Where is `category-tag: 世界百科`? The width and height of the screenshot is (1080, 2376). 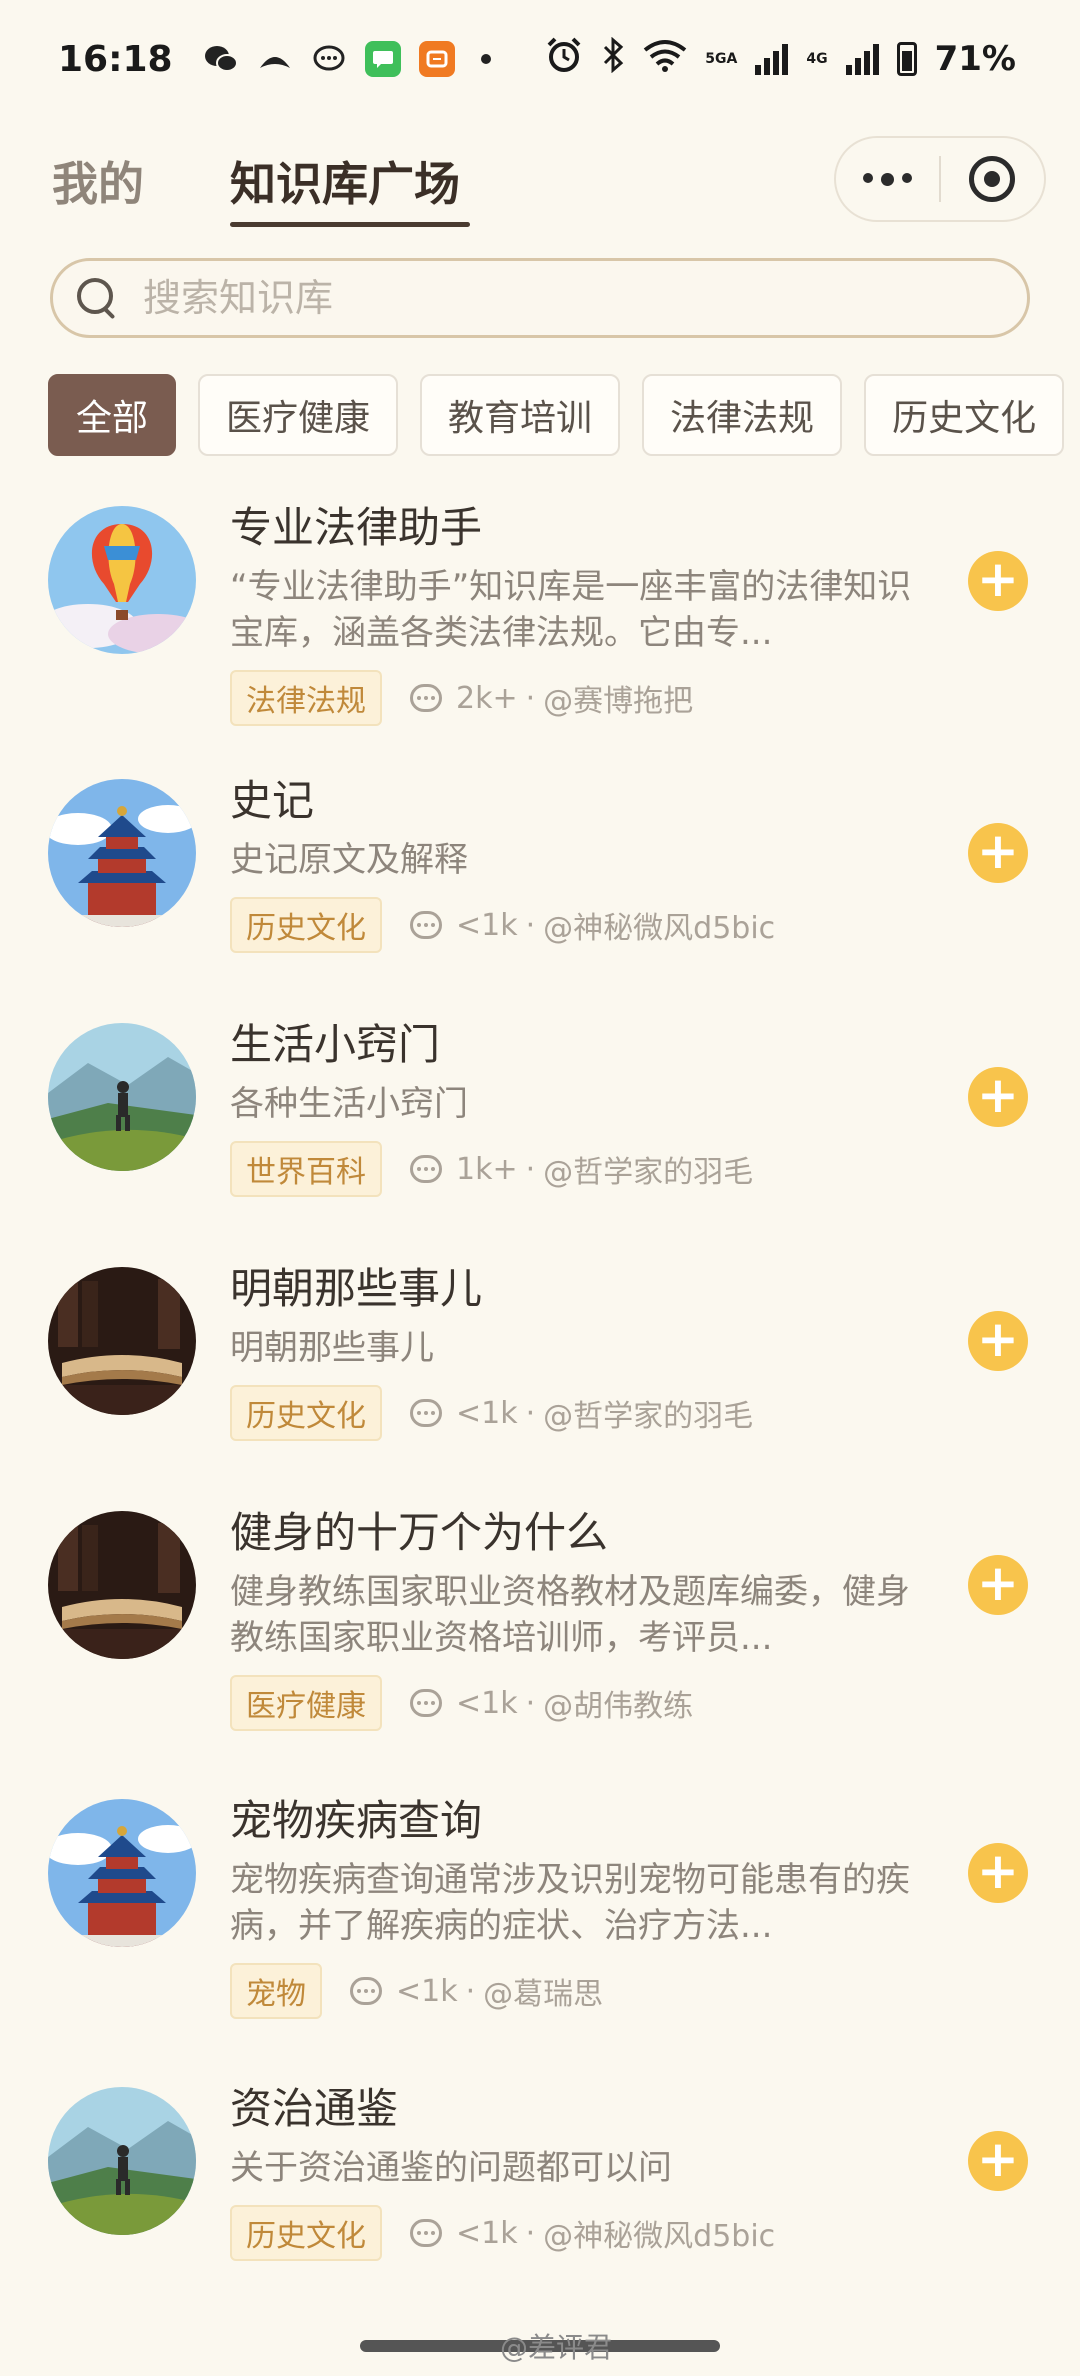 category-tag: 世界百科 is located at coordinates (306, 1169).